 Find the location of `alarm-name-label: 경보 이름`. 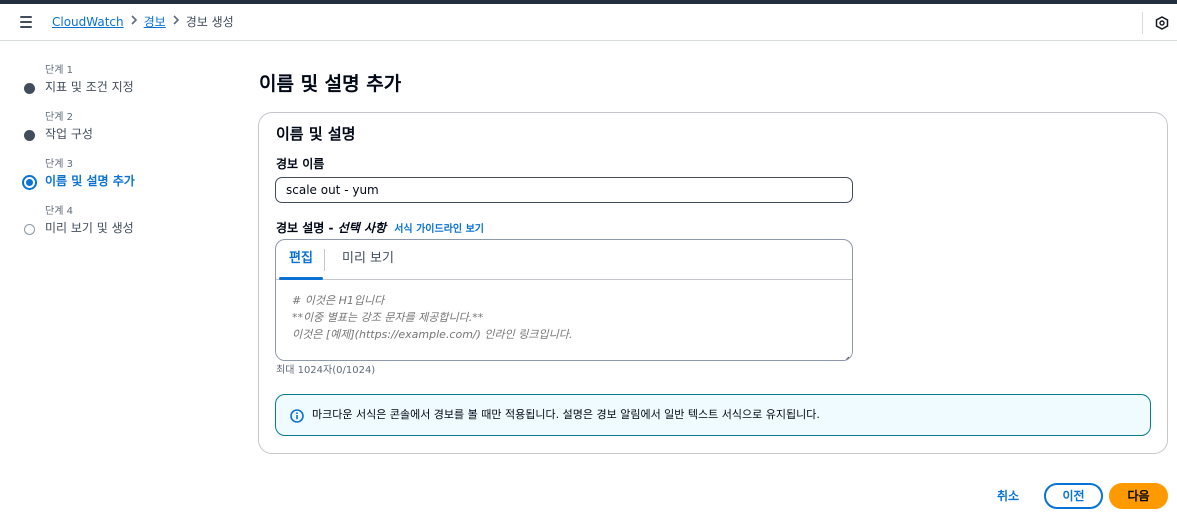

alarm-name-label: 경보 이름 is located at coordinates (300, 164).